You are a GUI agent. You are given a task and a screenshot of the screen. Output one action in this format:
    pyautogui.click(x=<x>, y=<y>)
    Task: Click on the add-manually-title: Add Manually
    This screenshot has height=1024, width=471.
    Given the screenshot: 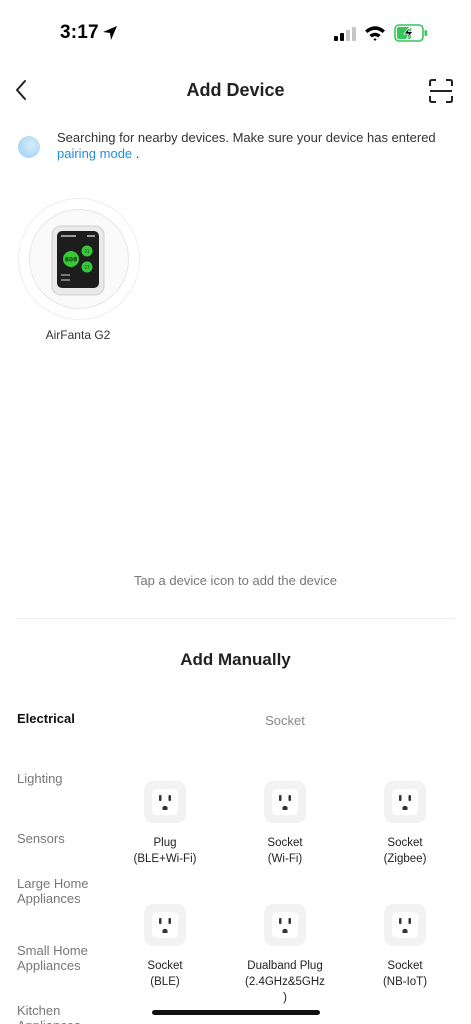 What is the action you would take?
    pyautogui.click(x=235, y=659)
    